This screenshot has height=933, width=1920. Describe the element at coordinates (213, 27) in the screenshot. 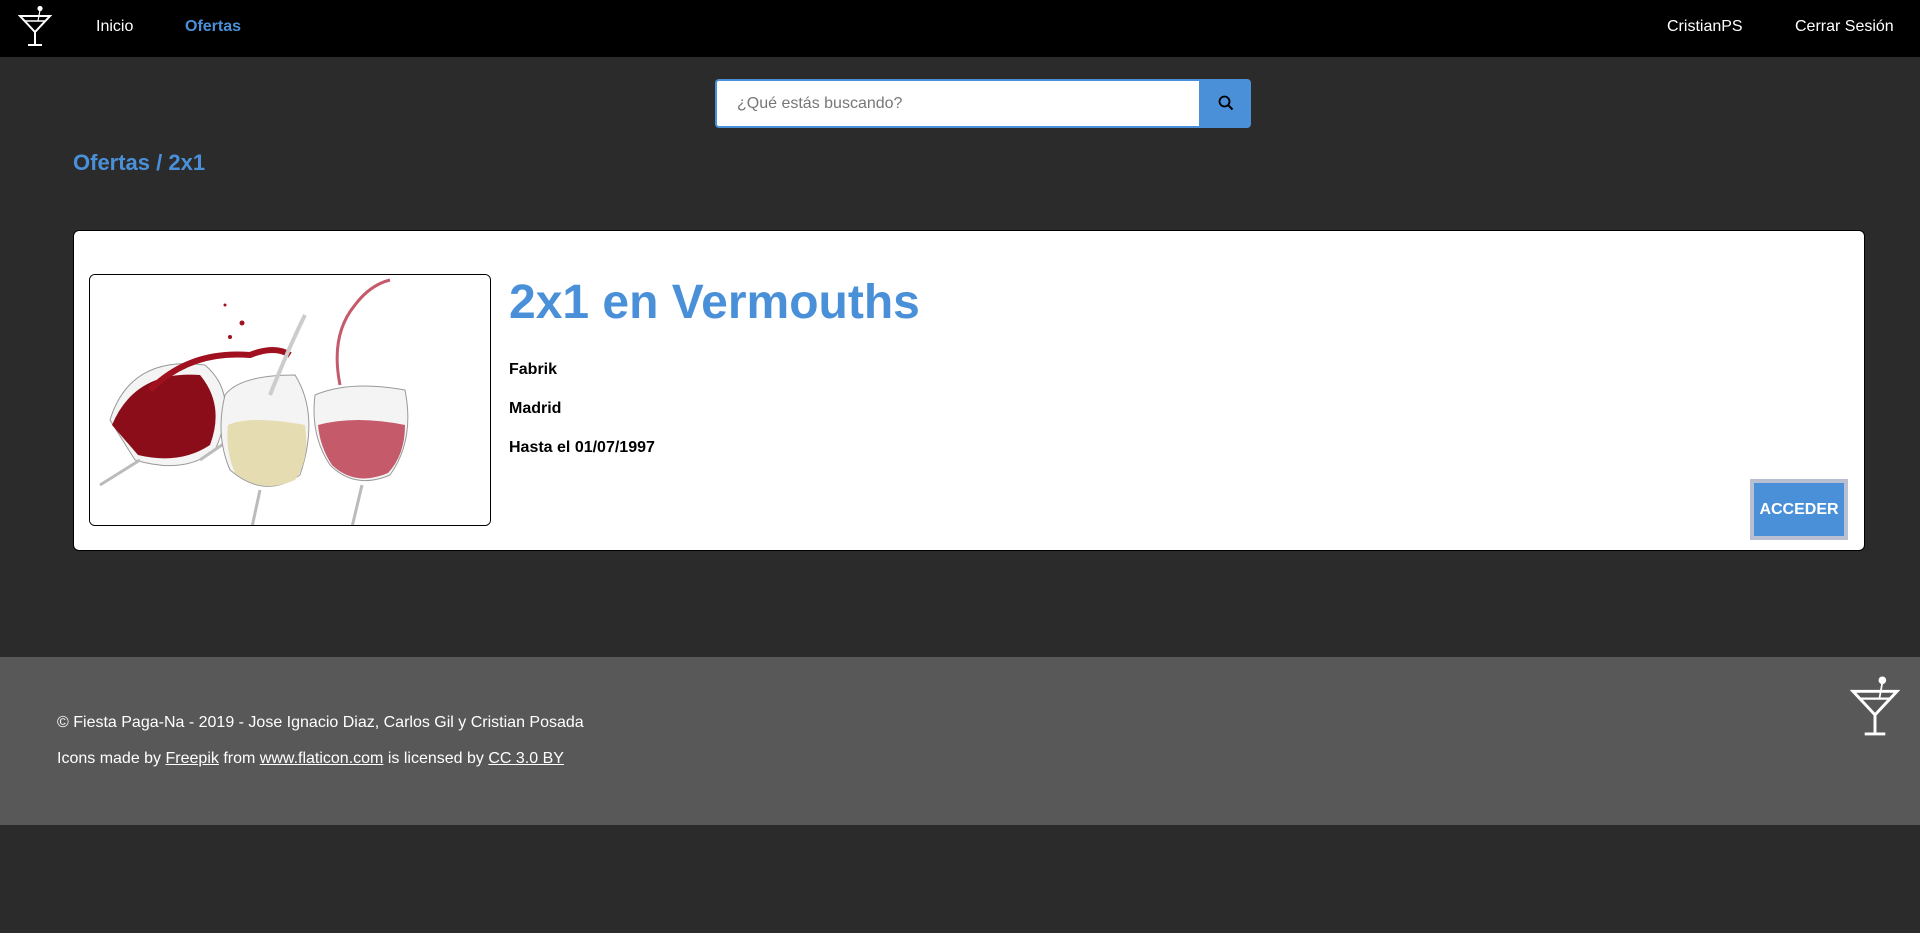

I see `nav-ofertas: Ofertas` at that location.